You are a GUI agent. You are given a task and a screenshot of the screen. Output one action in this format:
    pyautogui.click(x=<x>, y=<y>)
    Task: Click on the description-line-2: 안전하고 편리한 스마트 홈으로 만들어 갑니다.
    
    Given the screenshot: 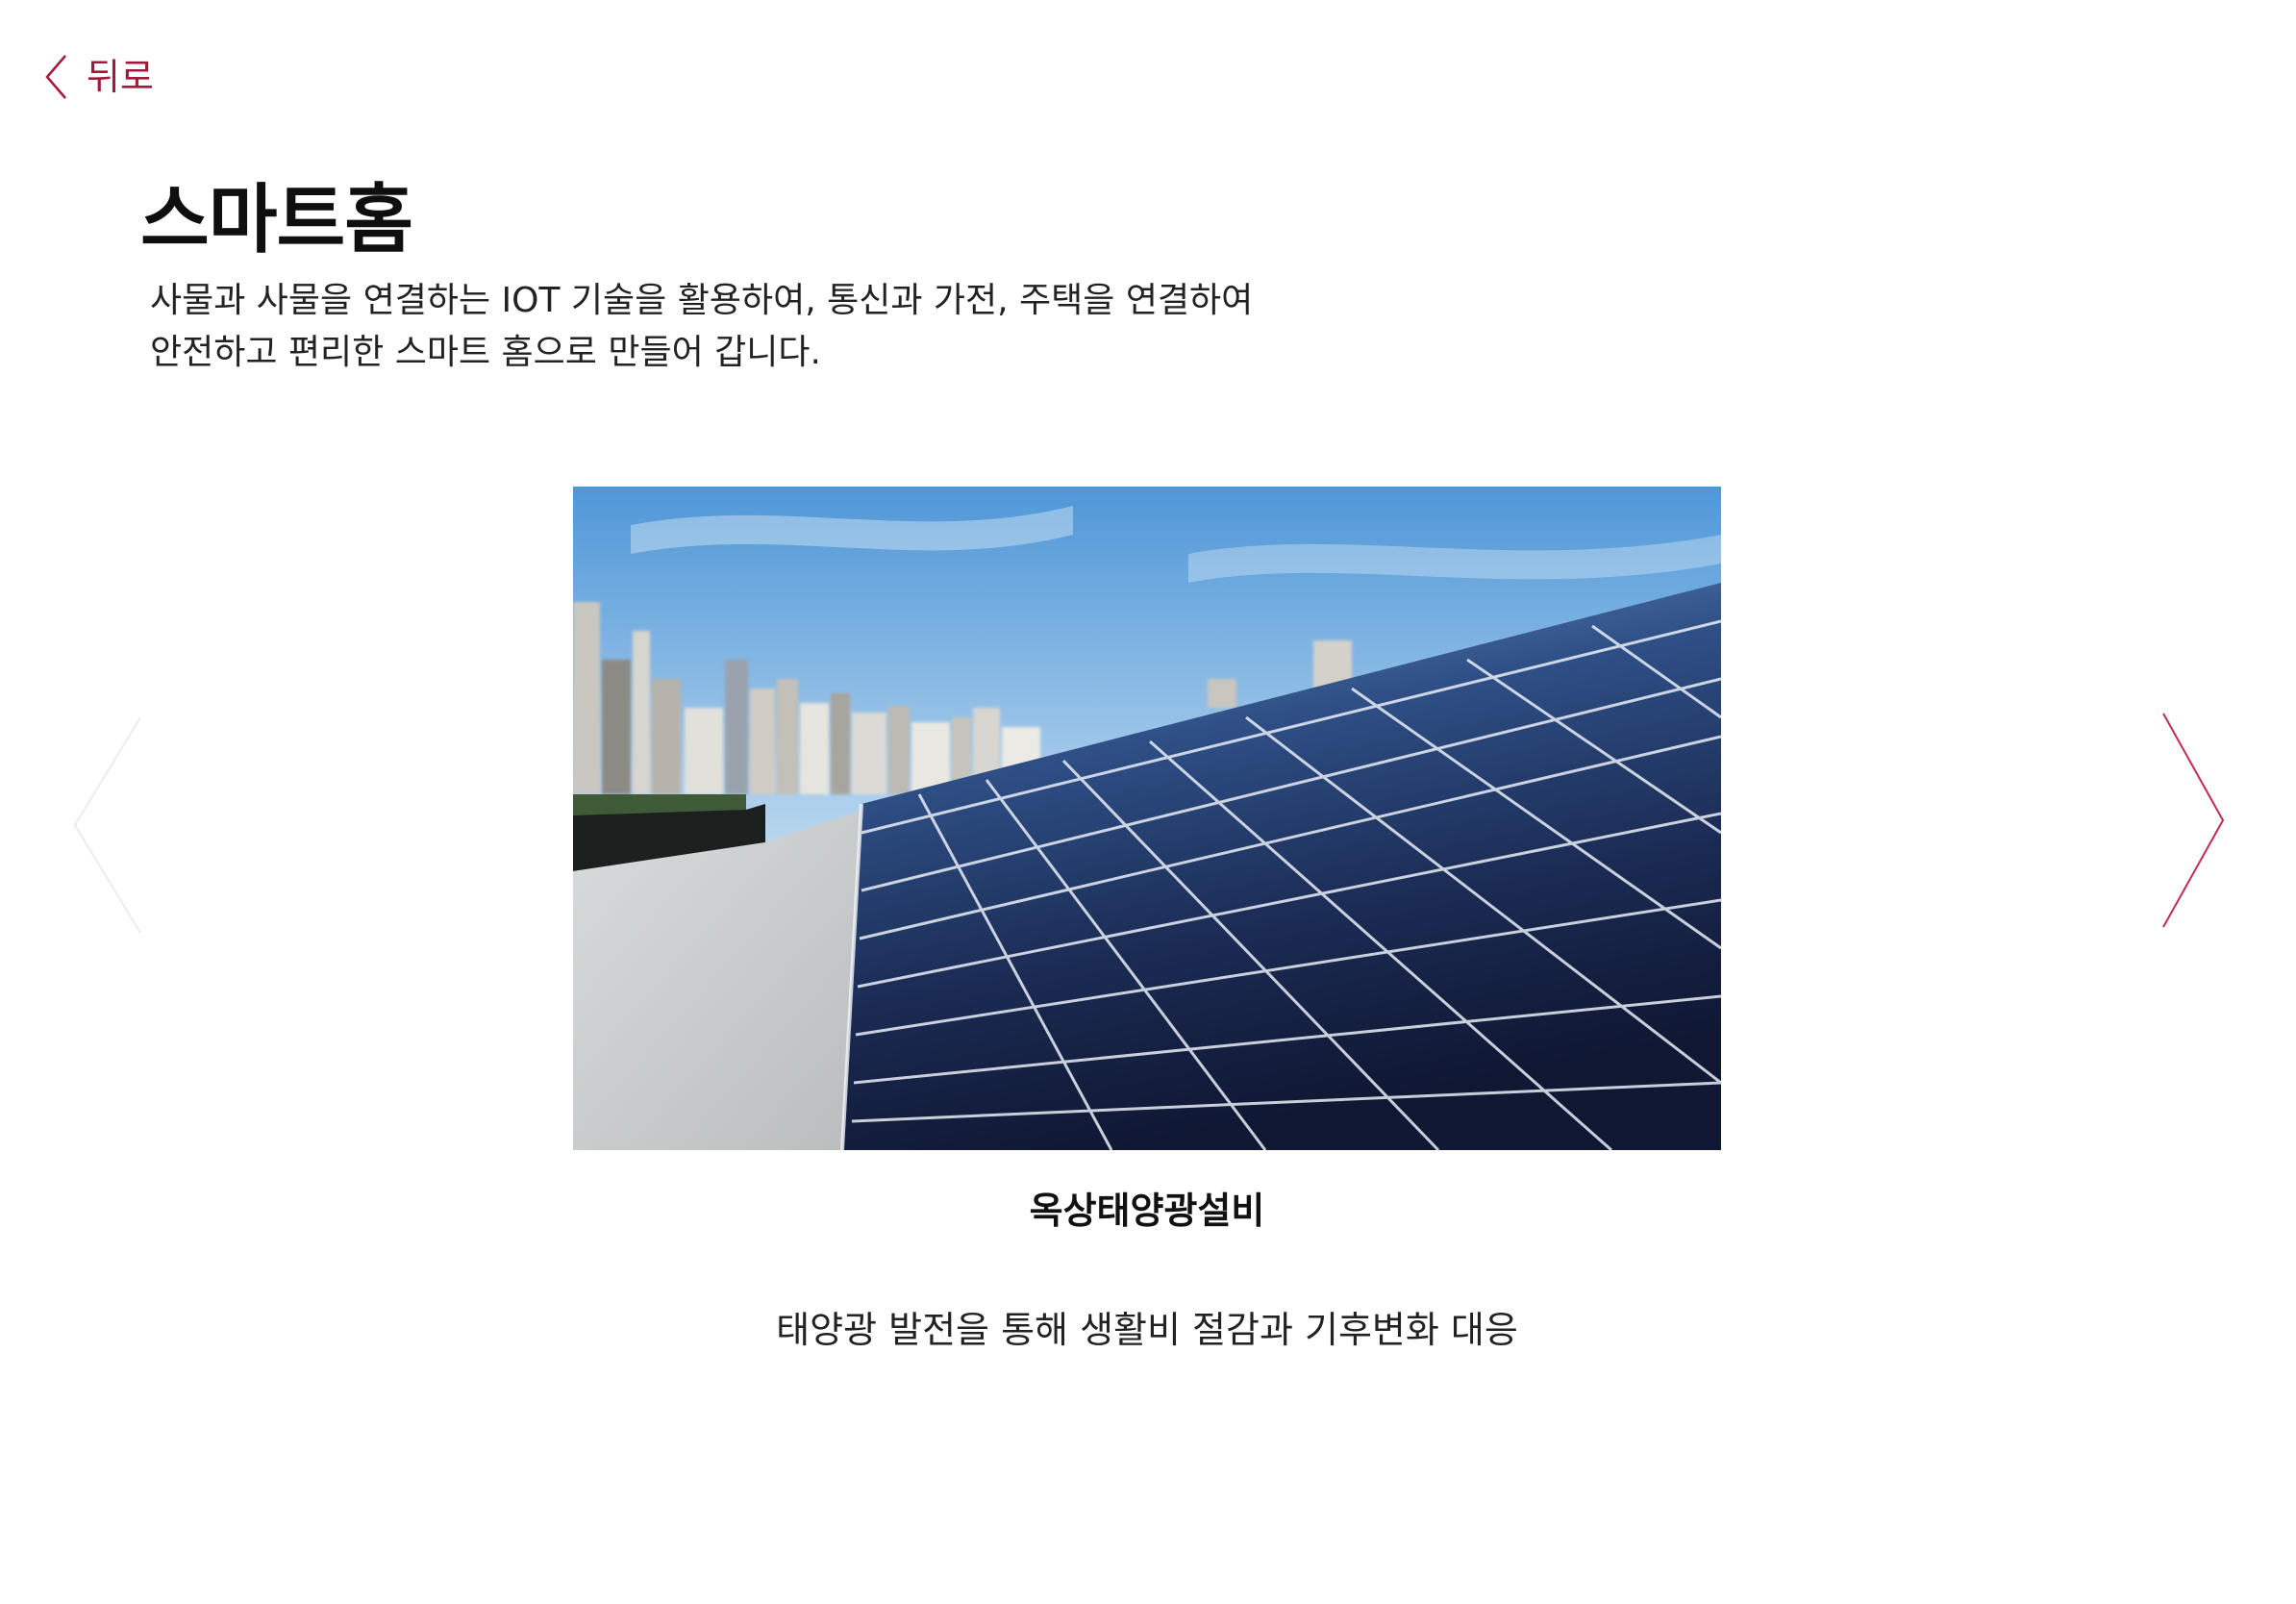 What is the action you would take?
    pyautogui.click(x=485, y=352)
    